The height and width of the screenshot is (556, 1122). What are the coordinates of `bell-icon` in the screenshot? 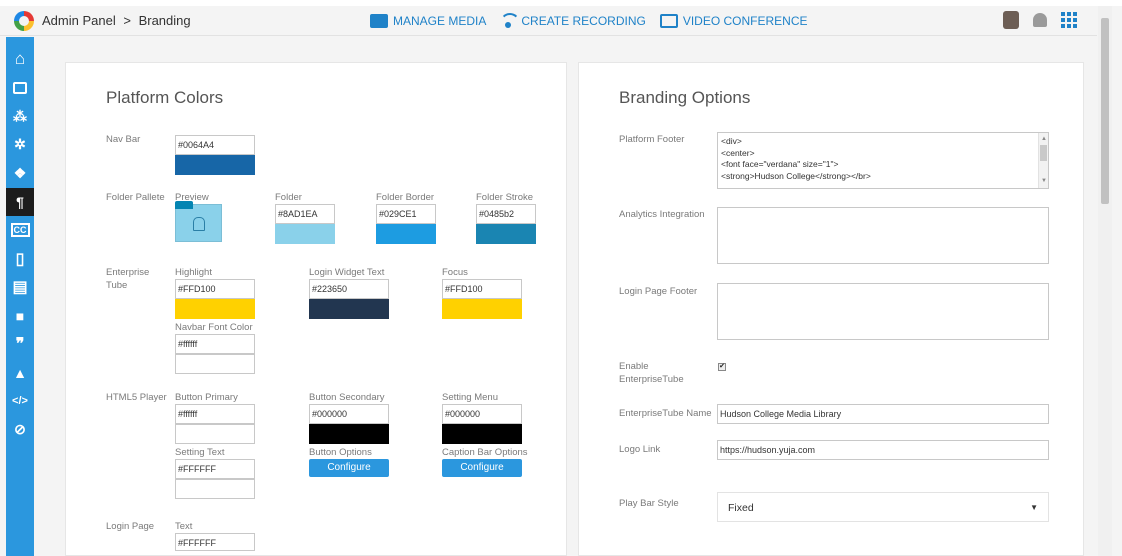 It's located at (1040, 20).